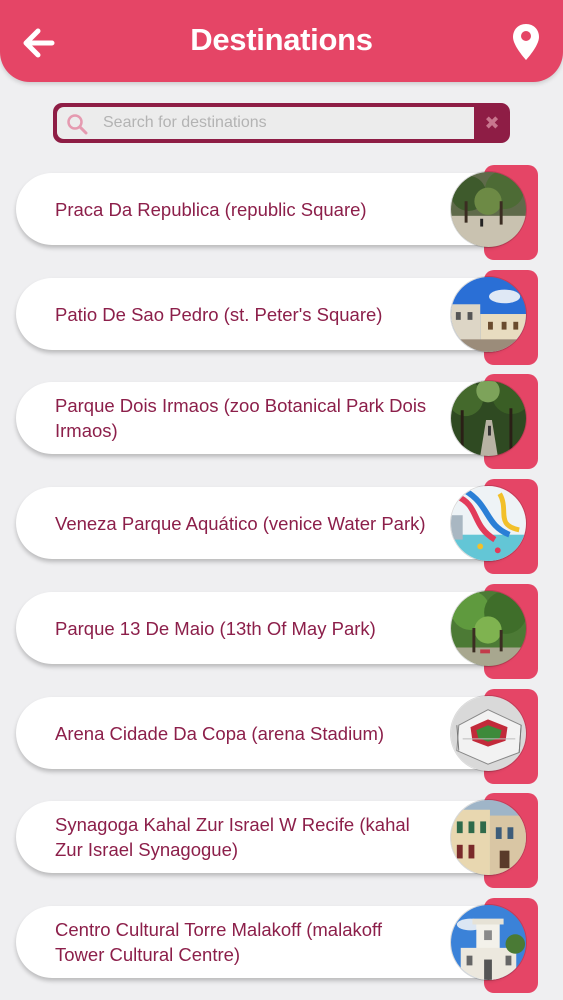 This screenshot has height=1000, width=563. I want to click on app-header: Destinations, so click(281, 41).